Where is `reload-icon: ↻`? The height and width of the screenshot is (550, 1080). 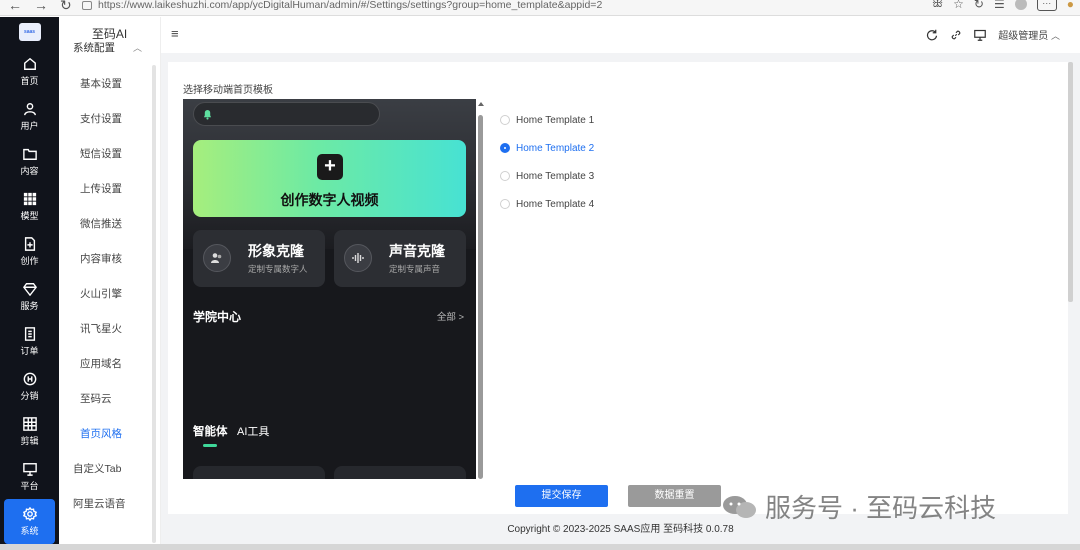
reload-icon: ↻ is located at coordinates (66, 7).